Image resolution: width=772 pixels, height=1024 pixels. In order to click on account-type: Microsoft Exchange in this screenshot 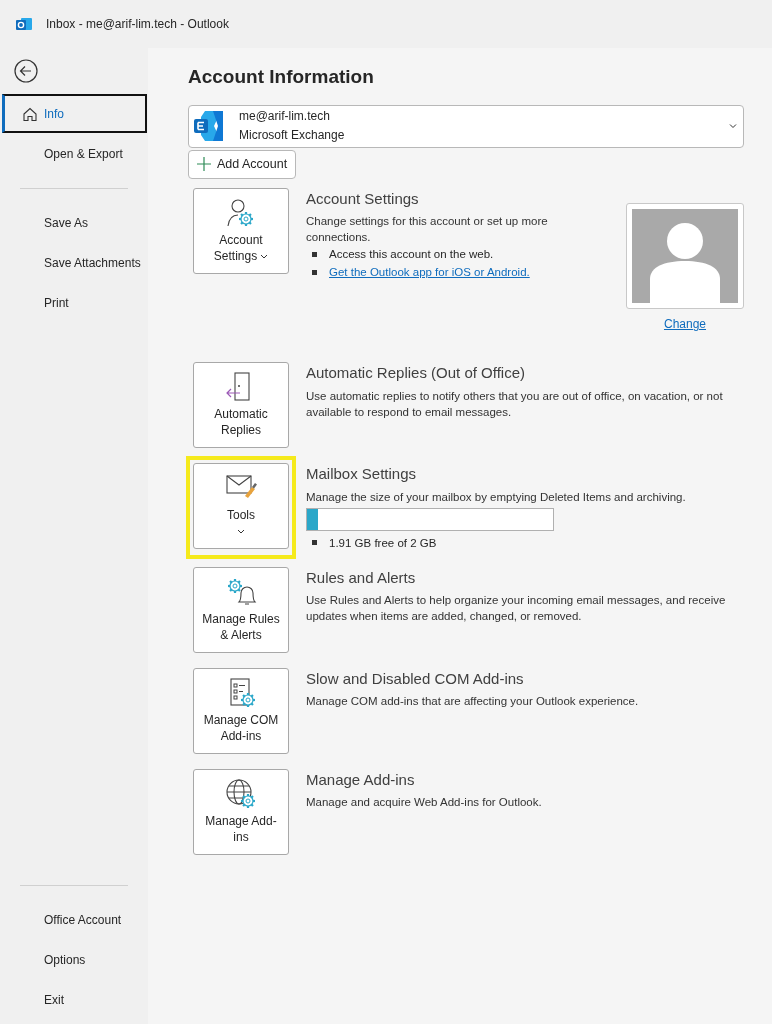, I will do `click(292, 136)`.